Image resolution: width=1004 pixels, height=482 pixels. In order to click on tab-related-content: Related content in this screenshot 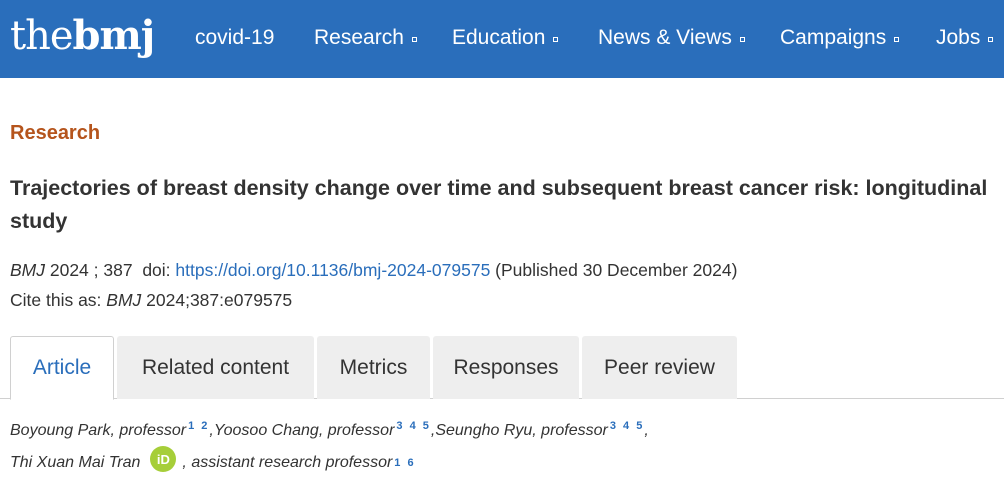, I will do `click(215, 367)`.